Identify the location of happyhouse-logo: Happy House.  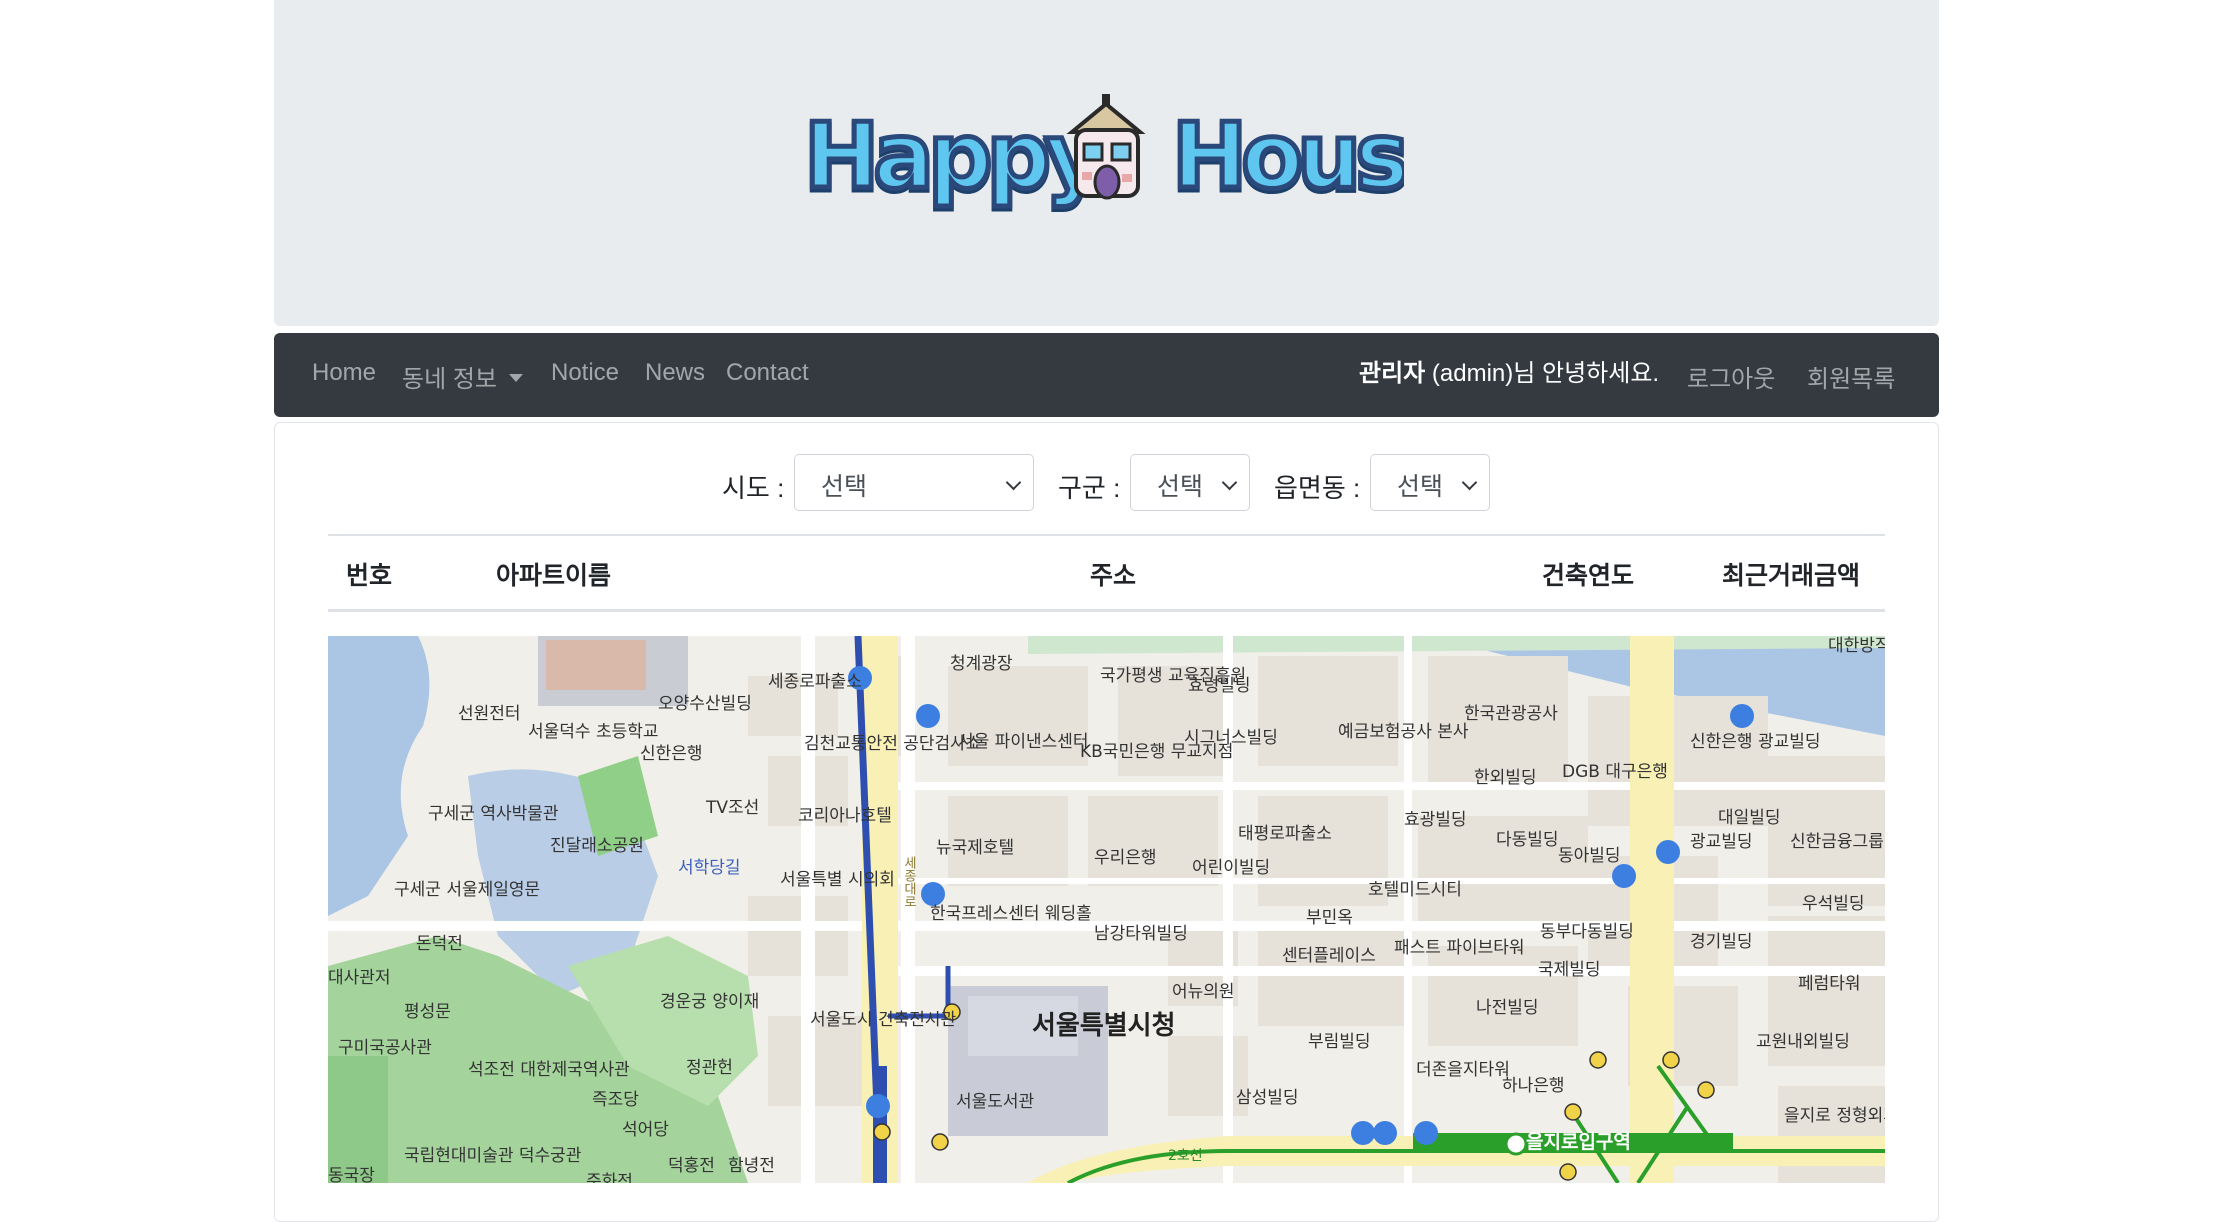
(1104, 162).